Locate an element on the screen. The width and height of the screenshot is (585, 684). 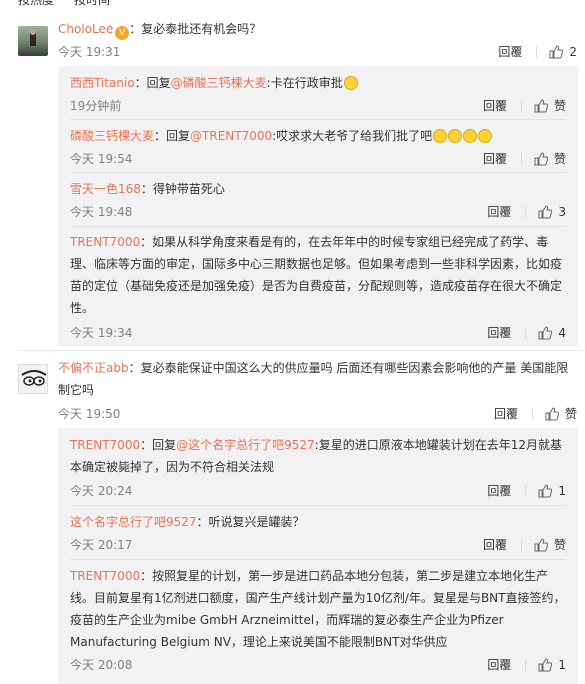
mention-link: @这个名字总行了吧9527 is located at coordinates (245, 445).